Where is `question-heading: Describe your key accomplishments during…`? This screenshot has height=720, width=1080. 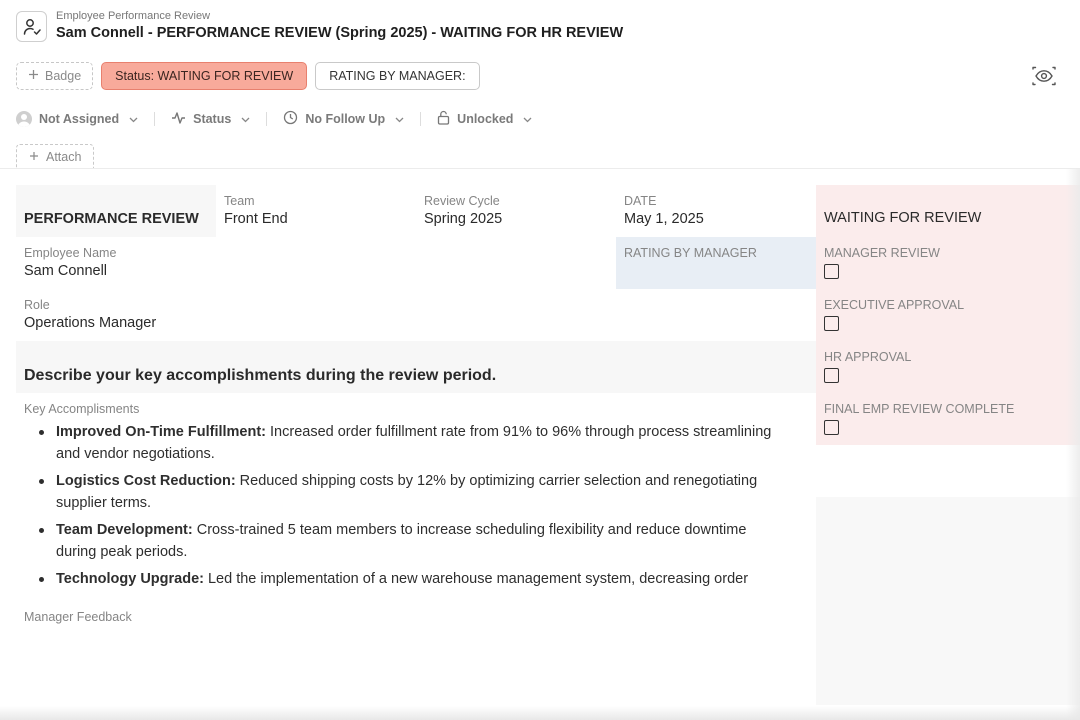
question-heading: Describe your key accomplishments during… is located at coordinates (260, 375).